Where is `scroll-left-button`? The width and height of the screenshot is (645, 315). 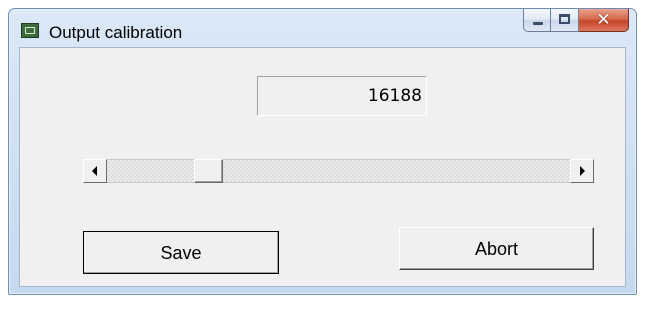
scroll-left-button is located at coordinates (95, 171).